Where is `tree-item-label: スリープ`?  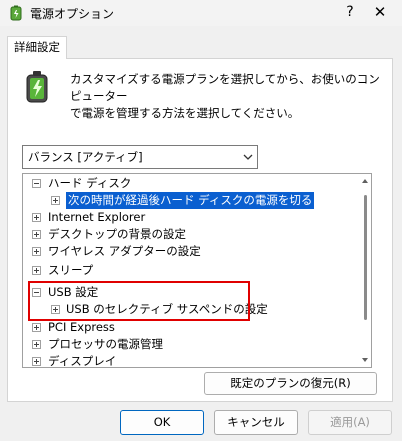 tree-item-label: スリープ is located at coordinates (71, 270).